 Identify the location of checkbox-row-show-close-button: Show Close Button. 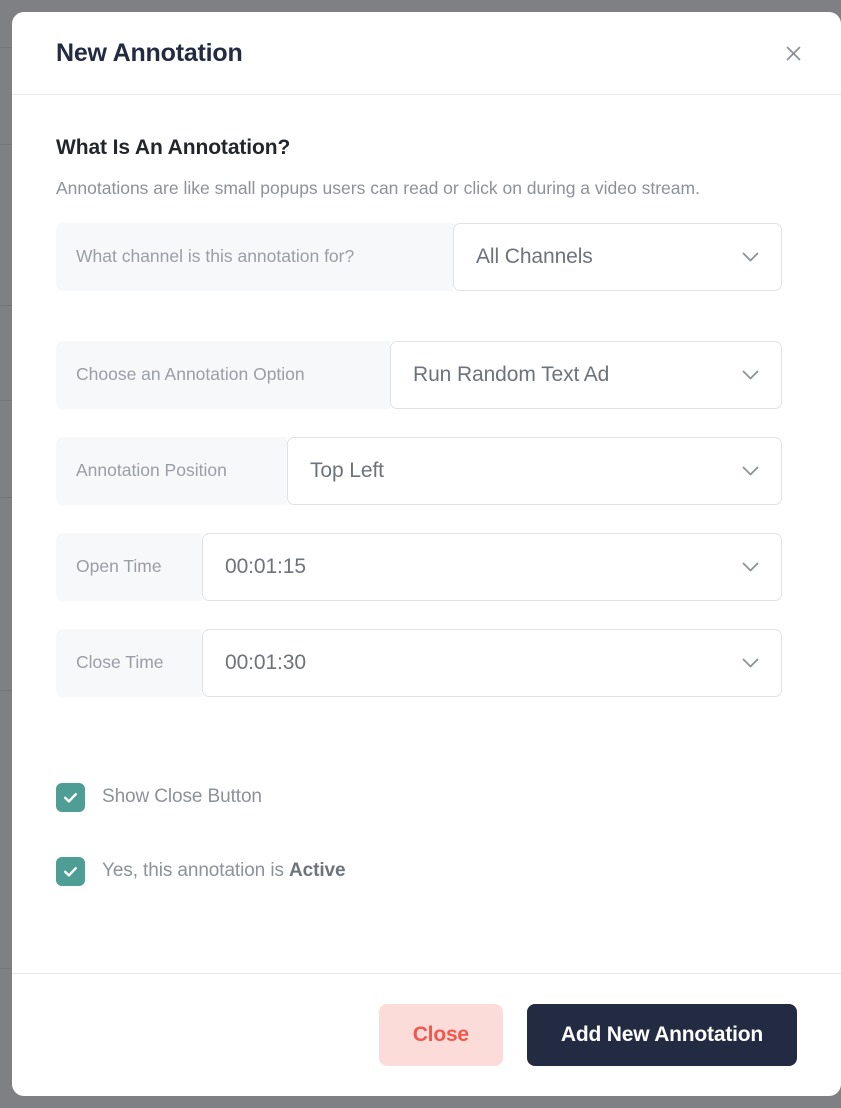
(426, 797).